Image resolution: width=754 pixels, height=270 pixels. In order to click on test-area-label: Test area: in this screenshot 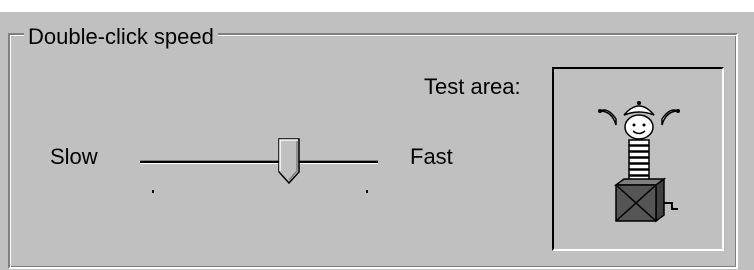, I will do `click(472, 86)`.